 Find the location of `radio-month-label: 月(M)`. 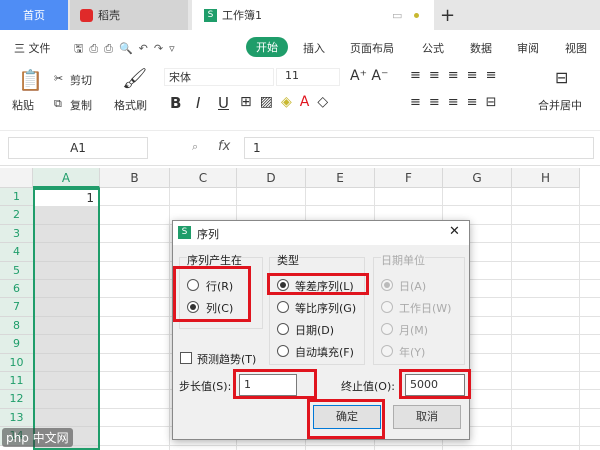

radio-month-label: 月(M) is located at coordinates (413, 330).